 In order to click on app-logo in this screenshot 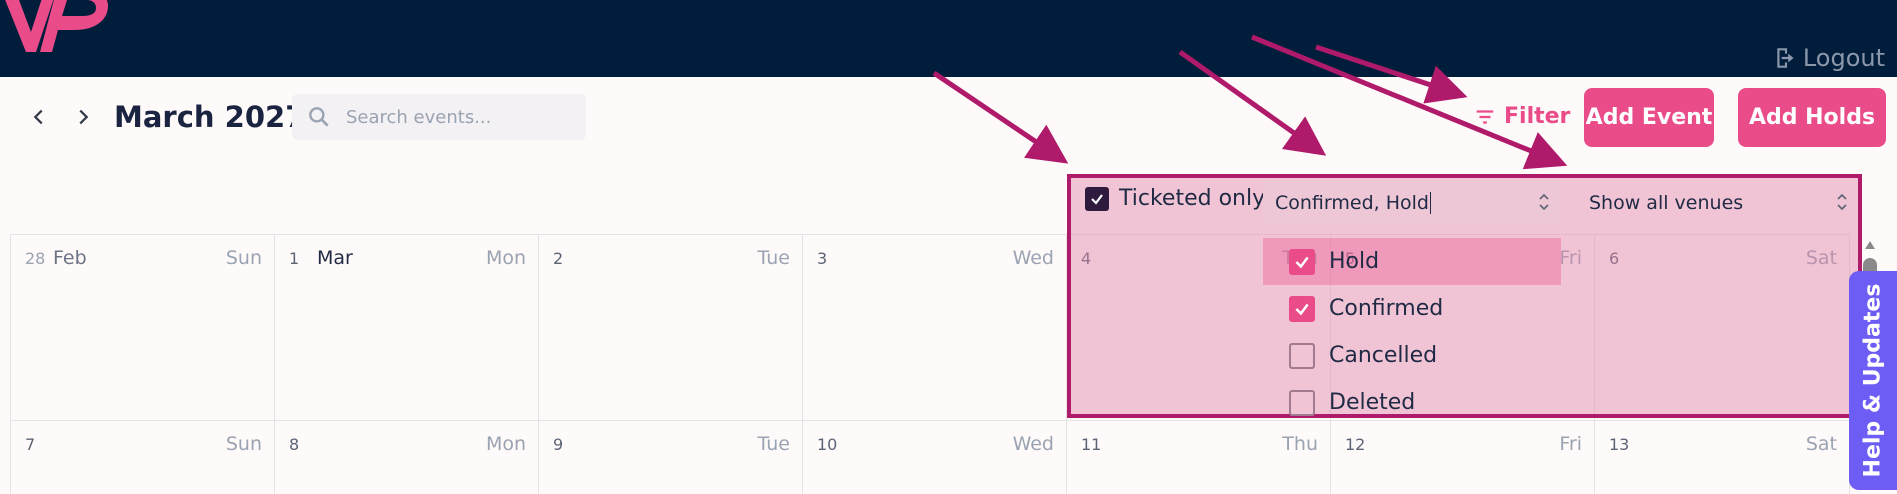, I will do `click(60, 30)`.